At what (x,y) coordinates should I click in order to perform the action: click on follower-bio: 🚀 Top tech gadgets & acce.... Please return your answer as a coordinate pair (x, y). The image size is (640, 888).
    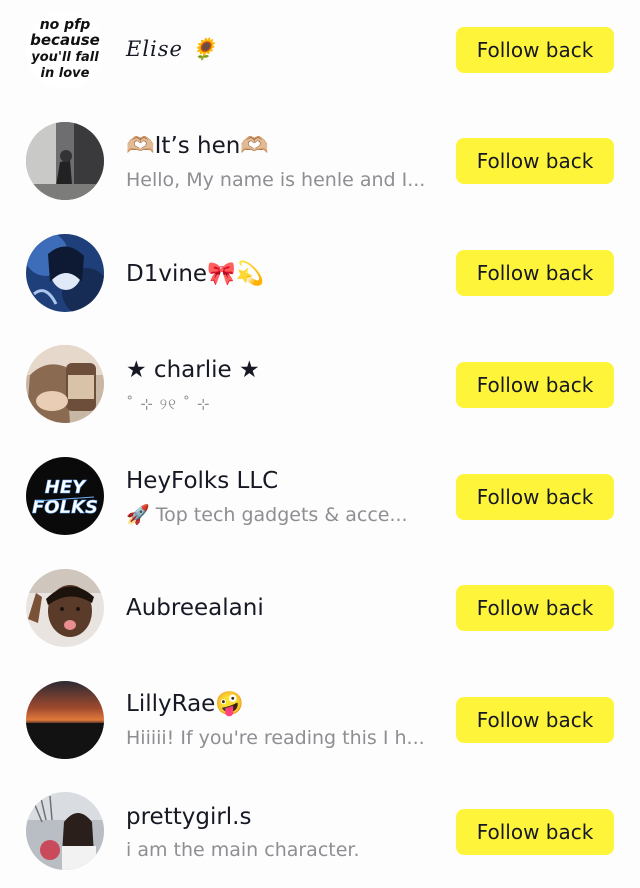
    Looking at the image, I should click on (267, 515).